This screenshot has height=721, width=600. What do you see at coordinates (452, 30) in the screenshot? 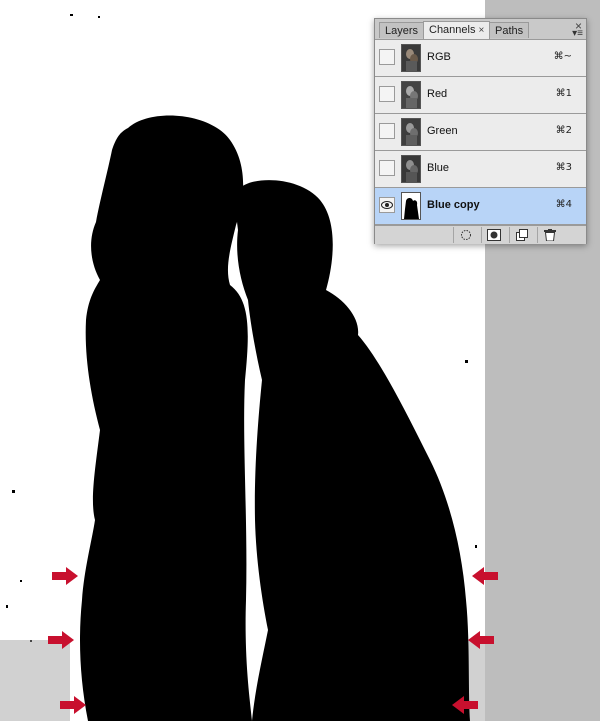
I see `tab-label: Channels` at bounding box center [452, 30].